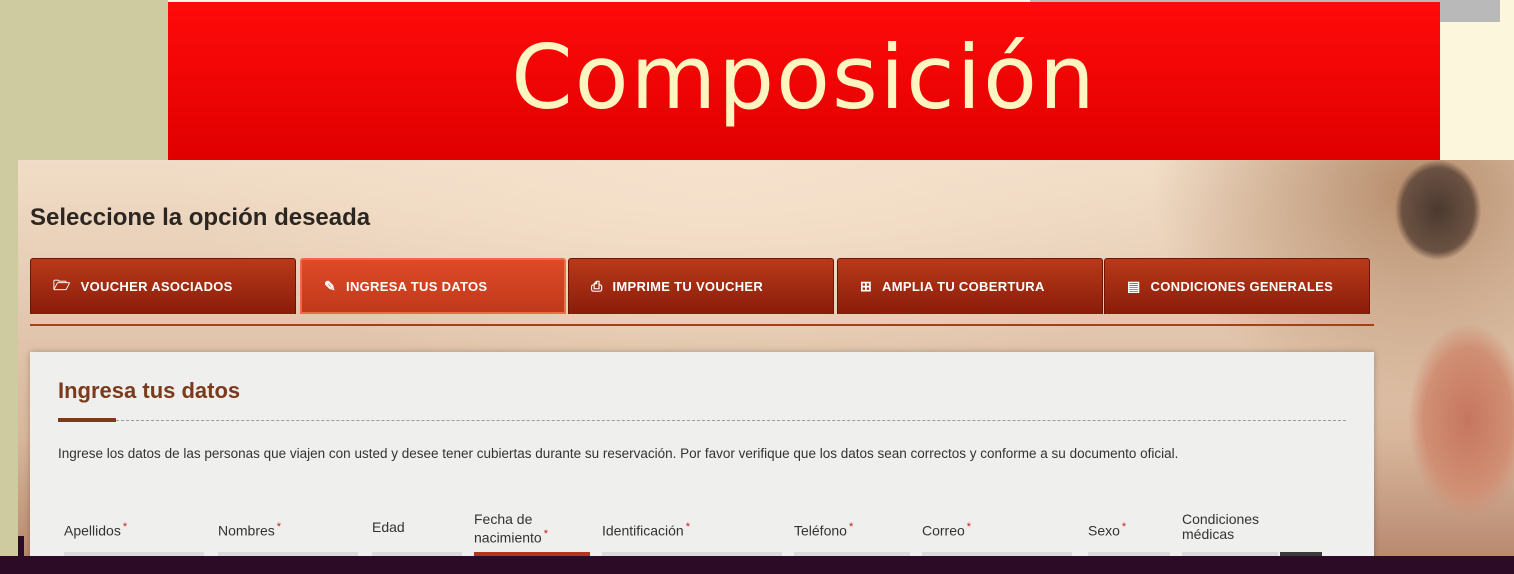 Image resolution: width=1514 pixels, height=574 pixels. I want to click on column-header-nombres: Nombres *, so click(249, 529).